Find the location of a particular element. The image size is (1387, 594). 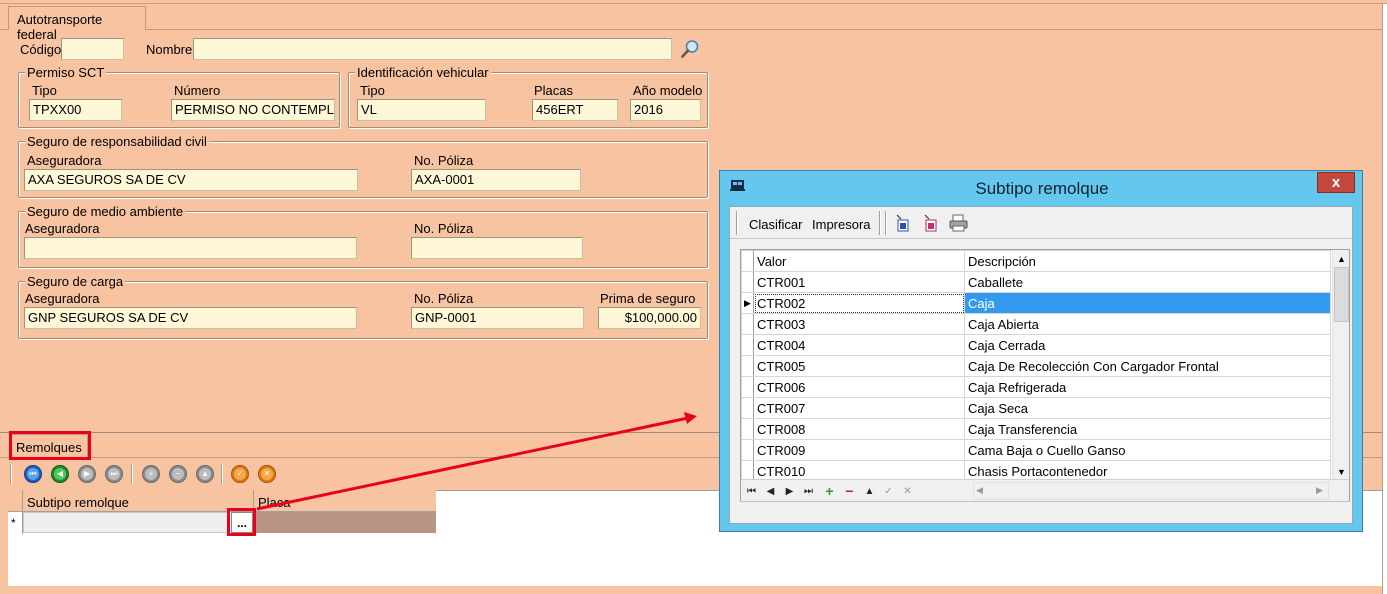

delete-icon: − is located at coordinates (849, 491).